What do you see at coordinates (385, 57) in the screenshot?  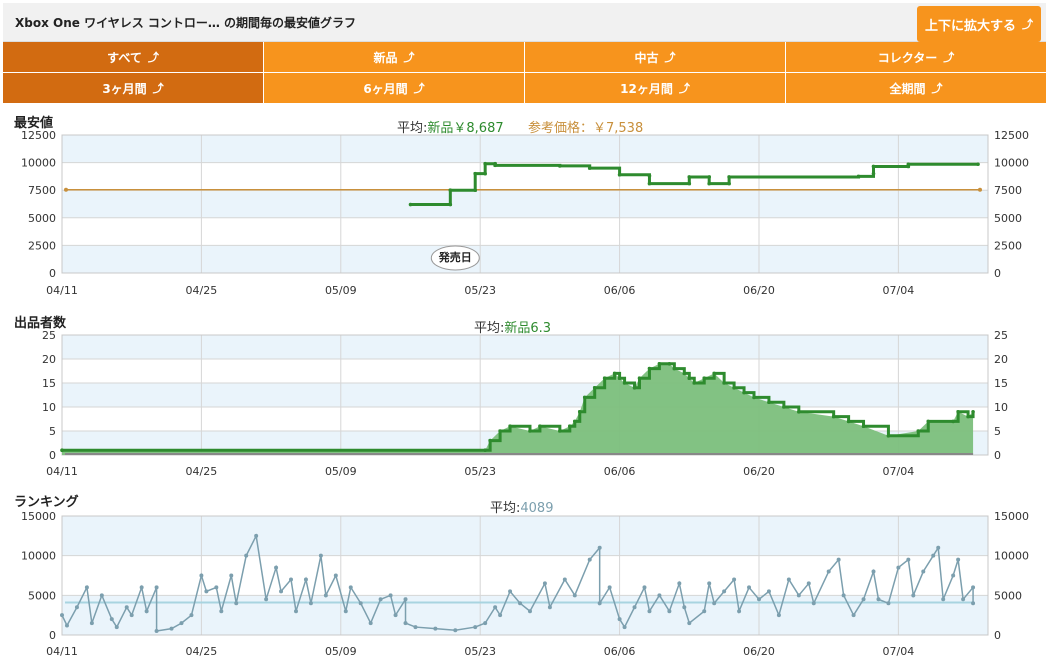 I see `tab-label: 新品` at bounding box center [385, 57].